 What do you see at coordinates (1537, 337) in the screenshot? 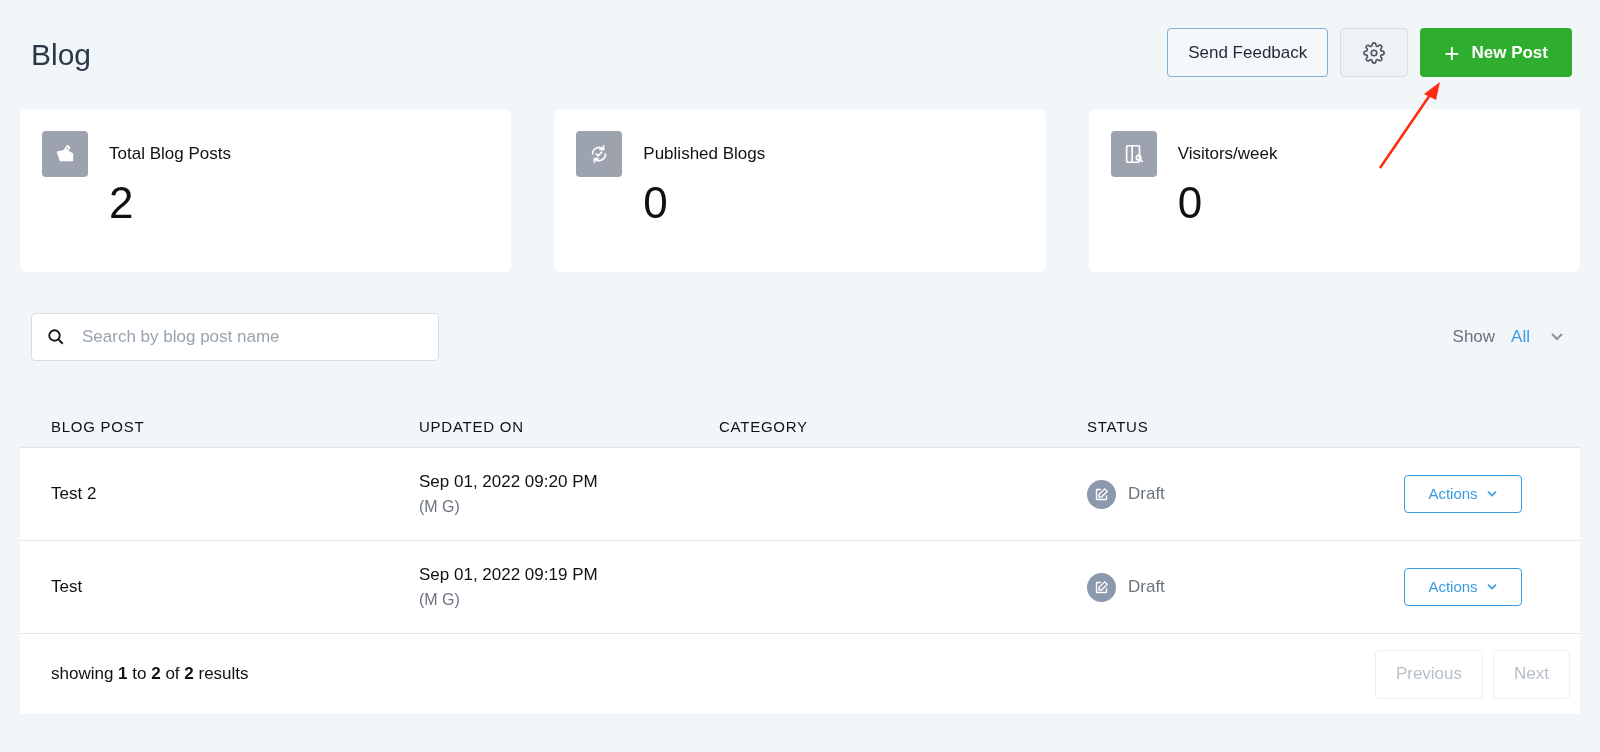
I see `show-filter-dropdown: All` at bounding box center [1537, 337].